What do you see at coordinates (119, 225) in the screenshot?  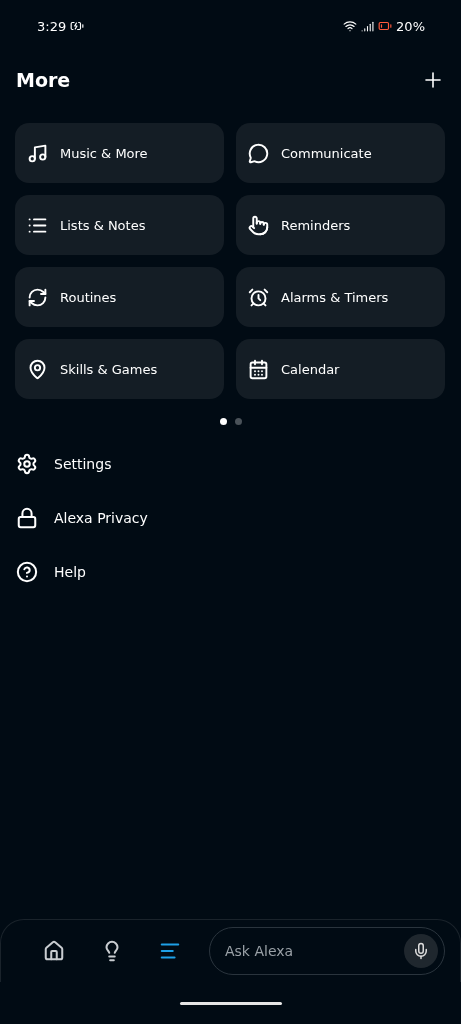 I see `feature-tile: Lists & Notes` at bounding box center [119, 225].